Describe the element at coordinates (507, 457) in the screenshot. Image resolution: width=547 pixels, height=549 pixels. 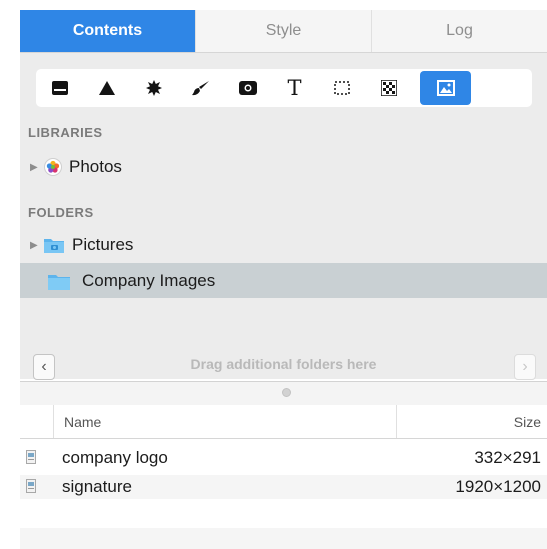
I see `file-size: 332×291` at that location.